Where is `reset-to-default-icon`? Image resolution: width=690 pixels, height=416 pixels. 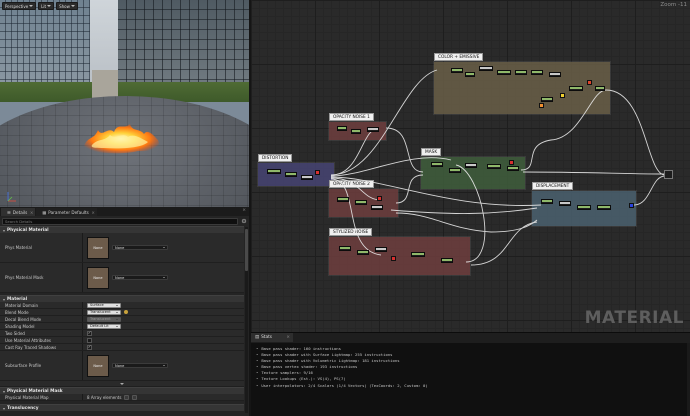 reset-to-default-icon is located at coordinates (126, 312).